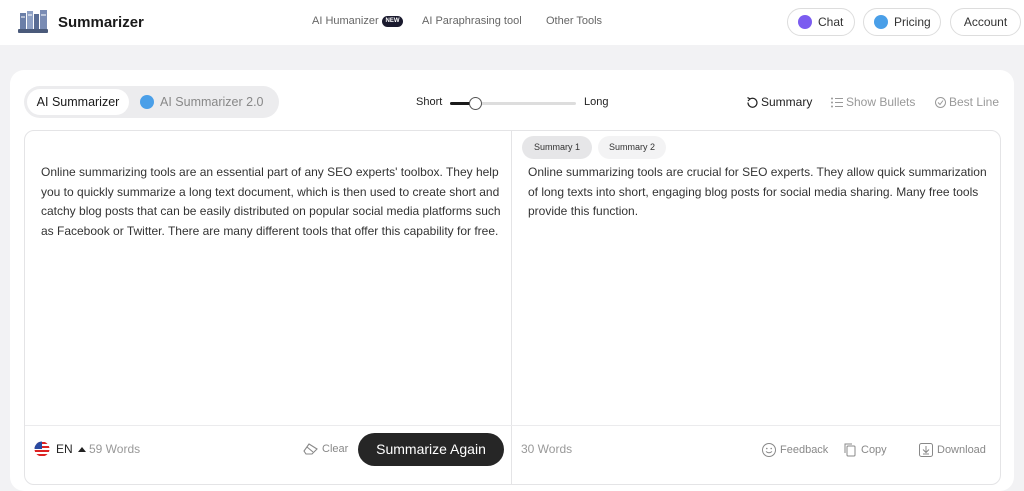 Image resolution: width=1024 pixels, height=491 pixels. I want to click on download-label: Download, so click(961, 450).